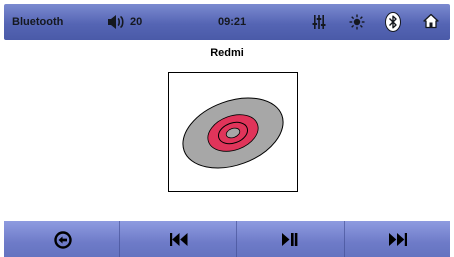  I want to click on home-icon, so click(431, 21).